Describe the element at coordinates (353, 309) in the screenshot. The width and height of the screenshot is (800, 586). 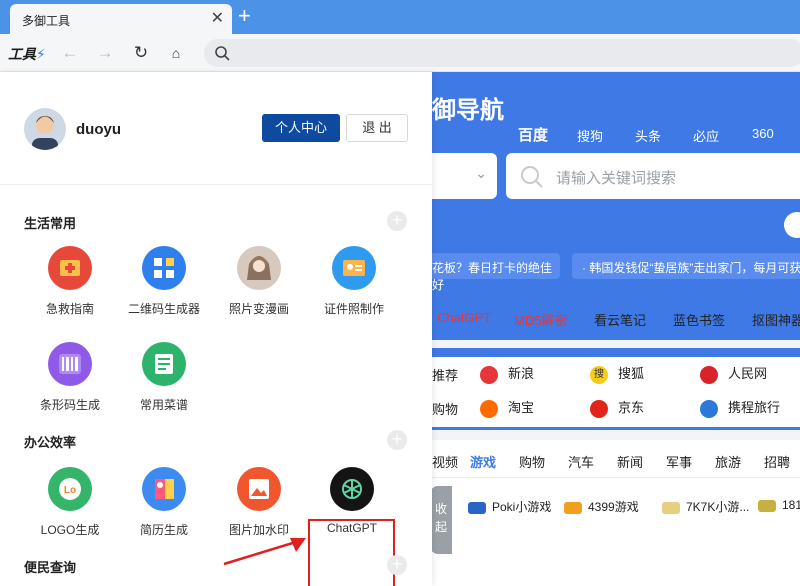
I see `tool-label: 证件照制作` at that location.